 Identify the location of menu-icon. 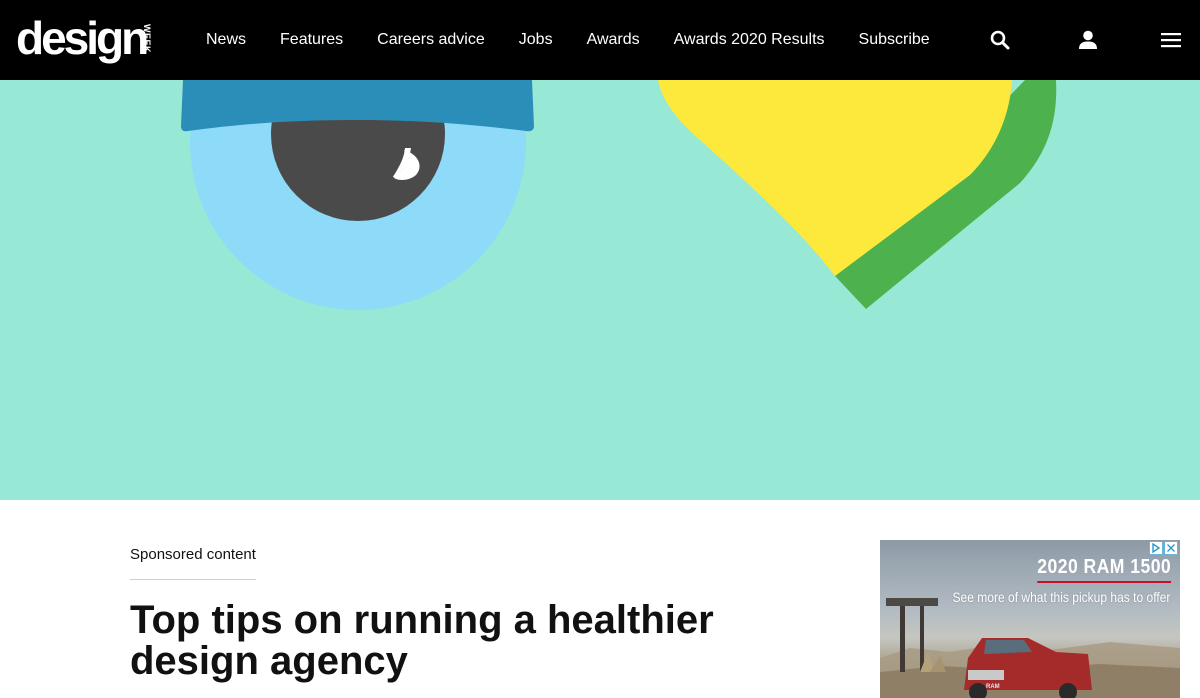
(1171, 40).